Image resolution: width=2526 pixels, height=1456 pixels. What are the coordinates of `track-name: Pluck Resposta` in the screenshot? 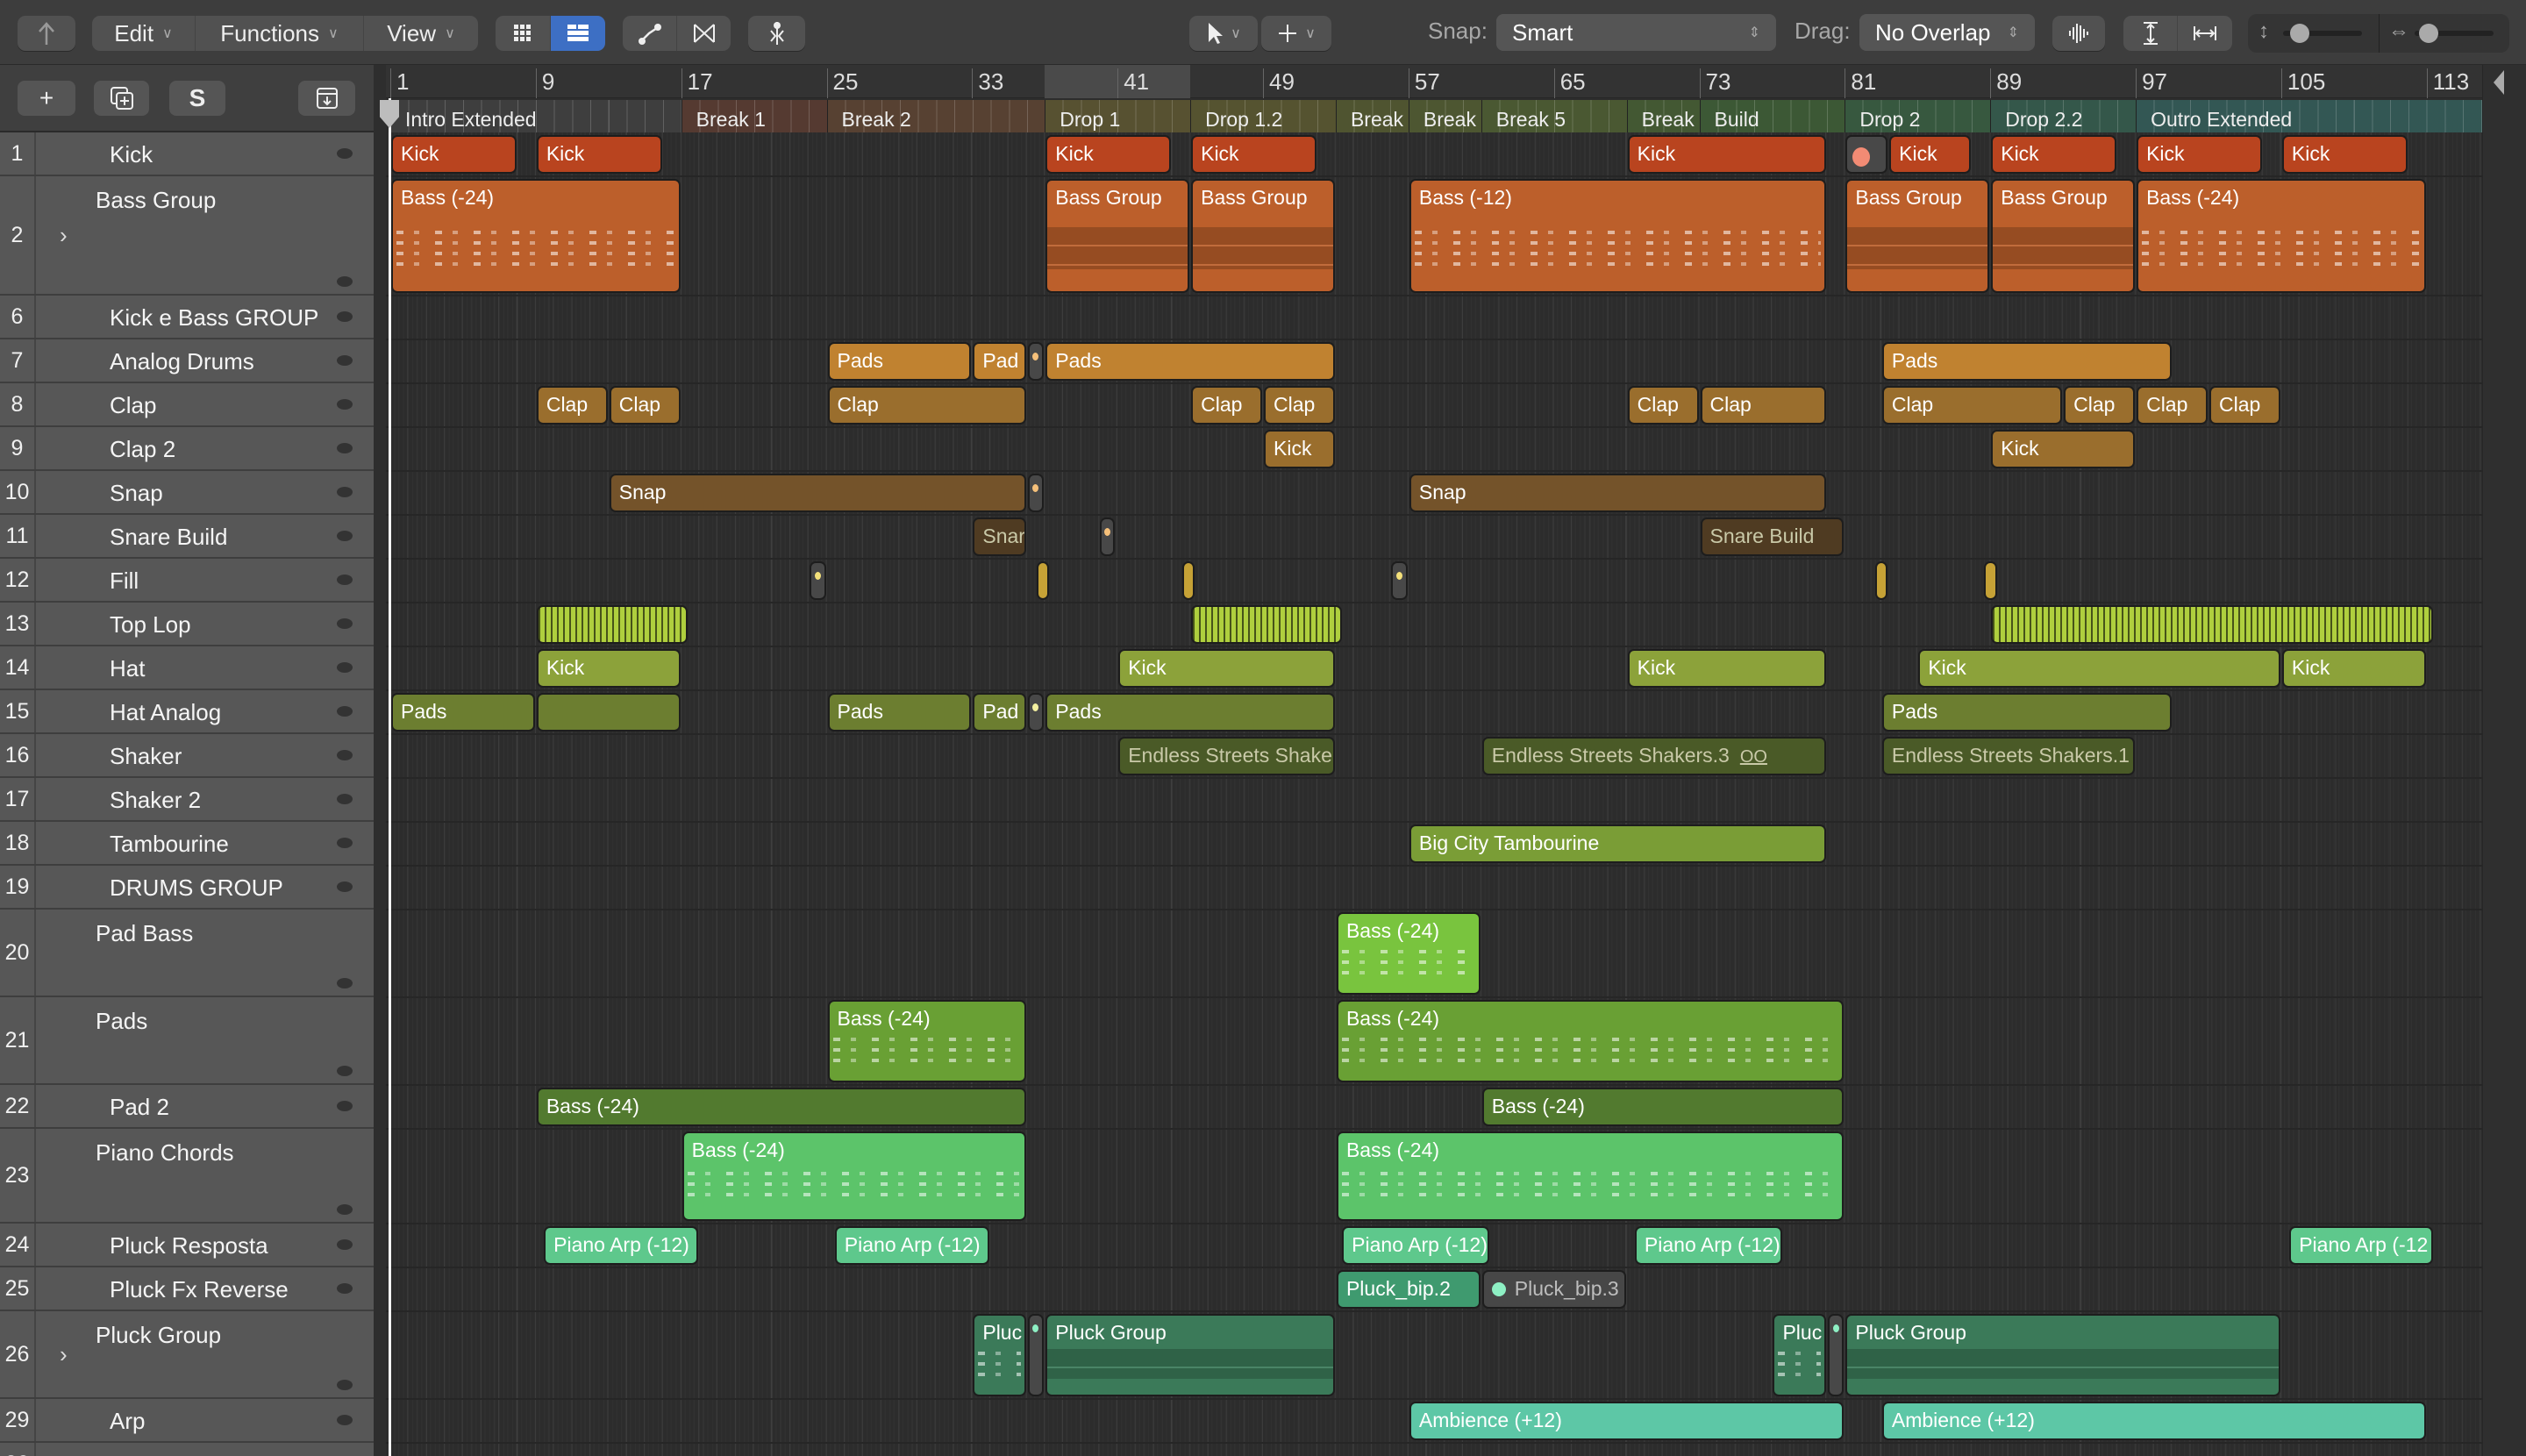 It's located at (189, 1246).